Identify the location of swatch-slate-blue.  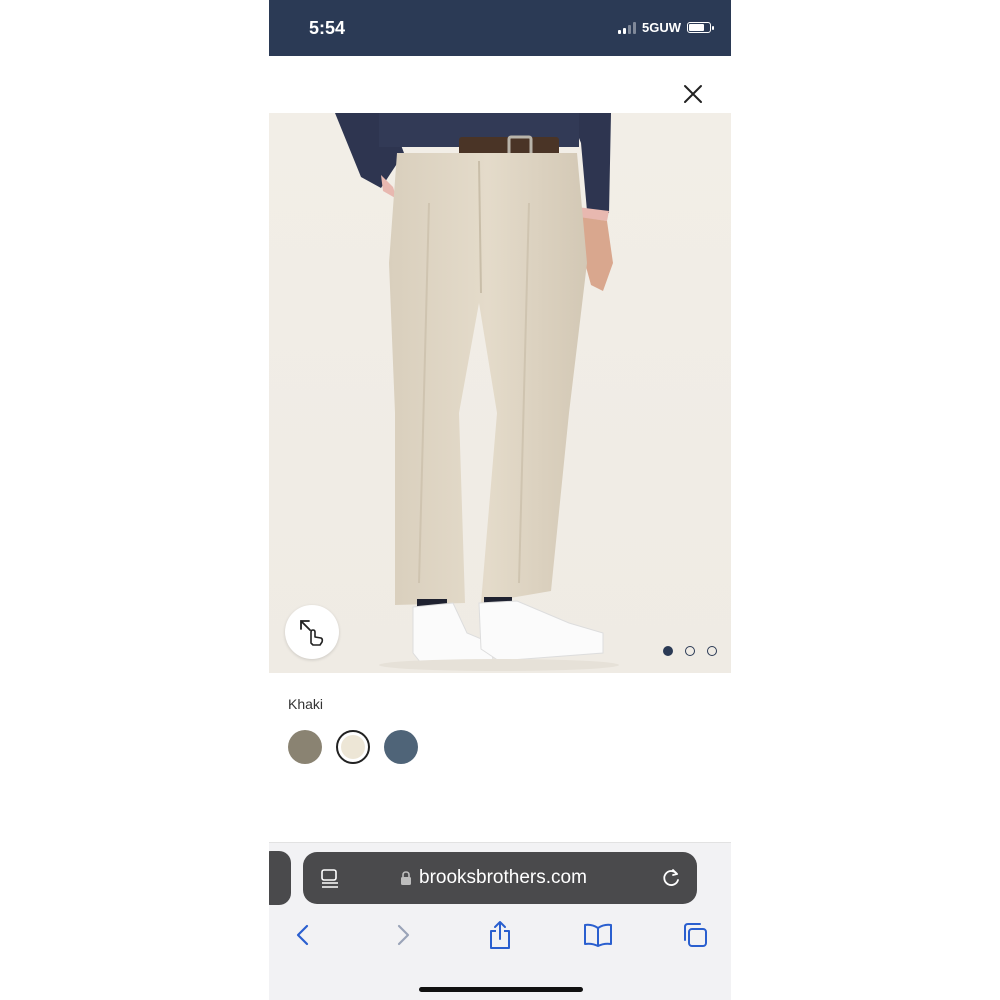
(401, 747).